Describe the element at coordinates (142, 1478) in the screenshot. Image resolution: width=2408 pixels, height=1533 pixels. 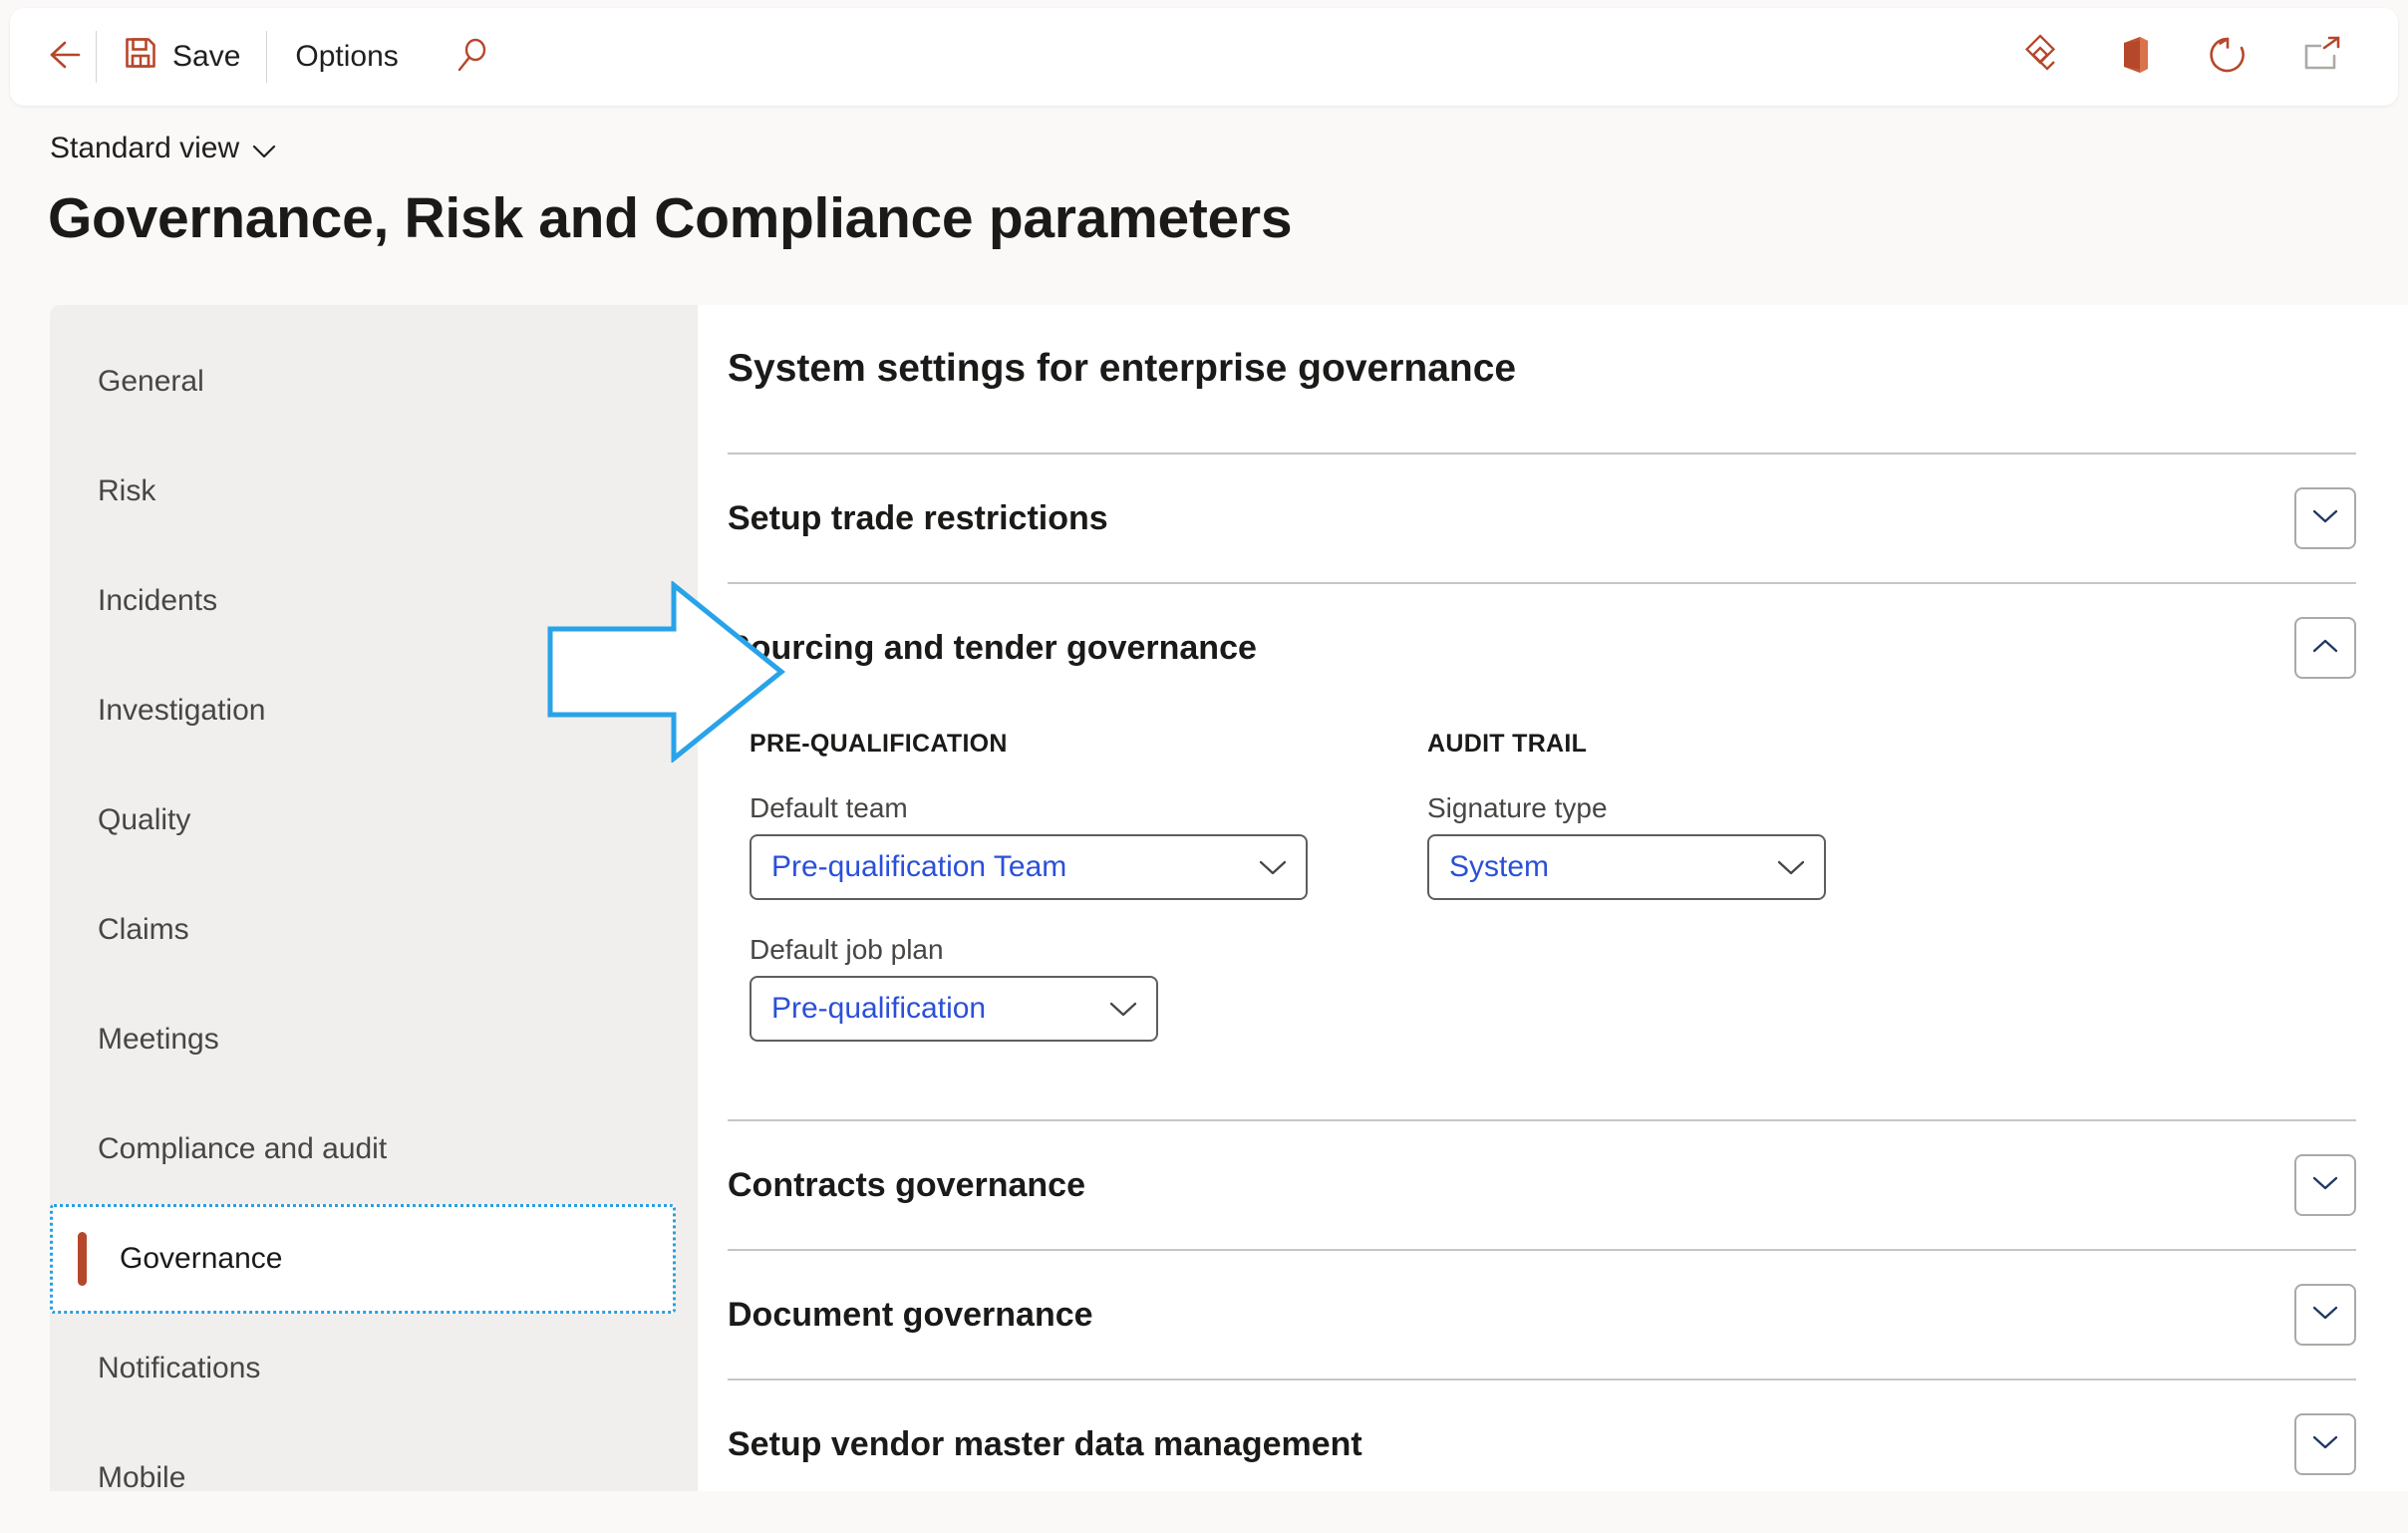
I see `sidebar-item-label: Mobile` at that location.